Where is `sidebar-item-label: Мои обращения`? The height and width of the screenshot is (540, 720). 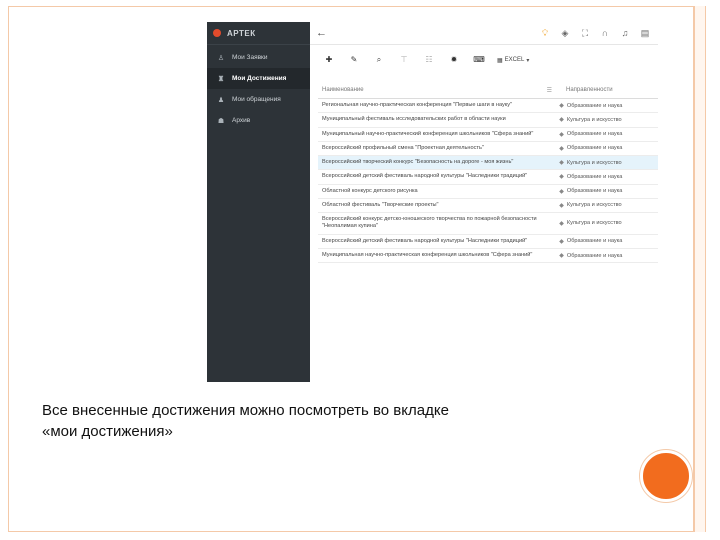
sidebar-item-label: Мои обращения is located at coordinates (256, 99).